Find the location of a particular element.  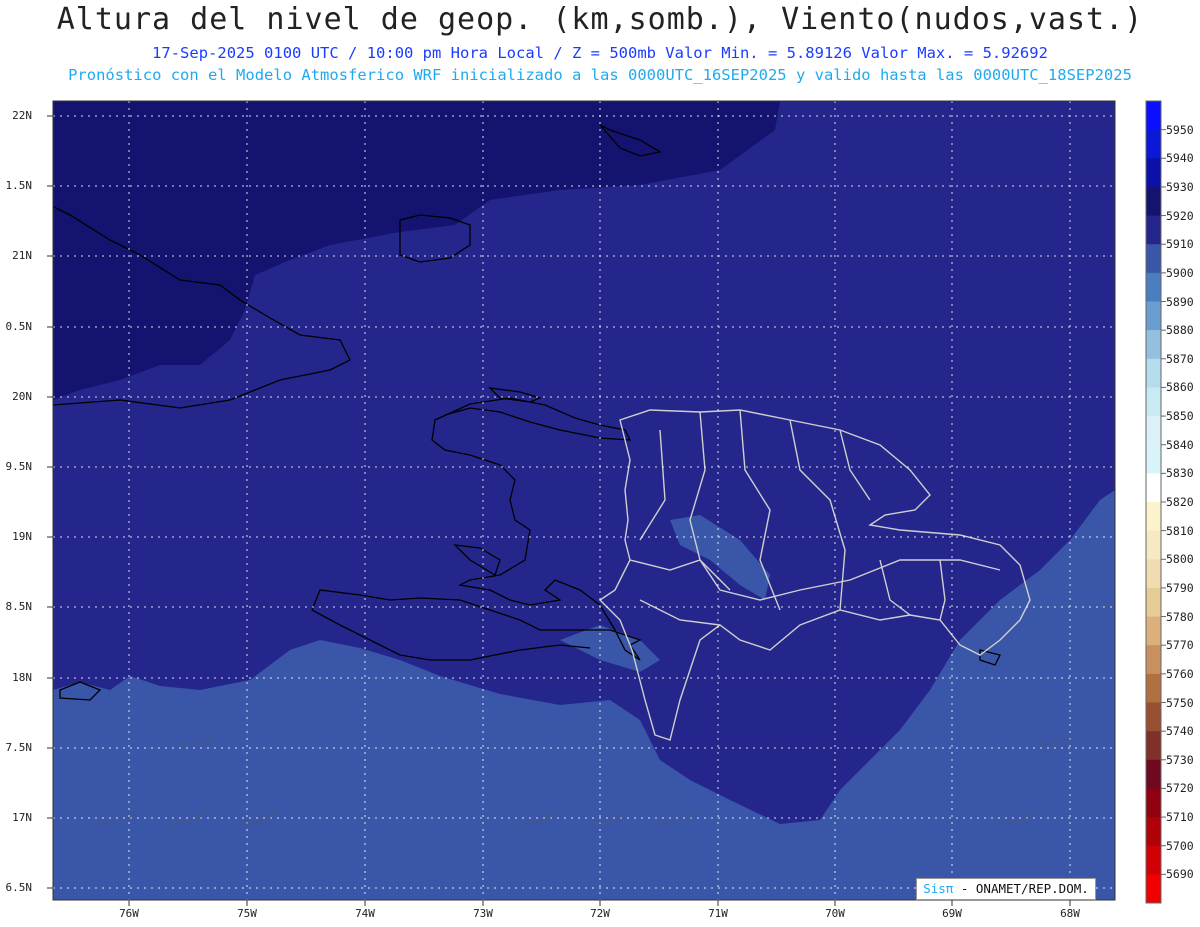

lat-label: 0.5N is located at coordinates (19, 326).